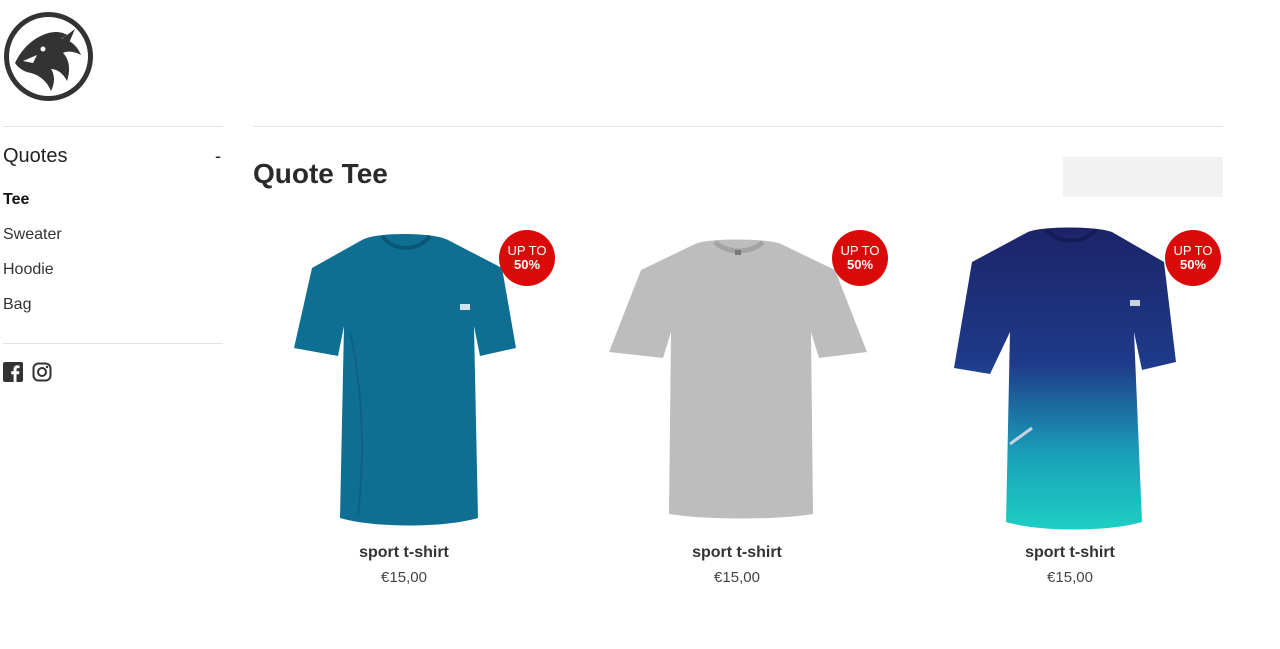  Describe the element at coordinates (1143, 177) in the screenshot. I see `sort-select` at that location.